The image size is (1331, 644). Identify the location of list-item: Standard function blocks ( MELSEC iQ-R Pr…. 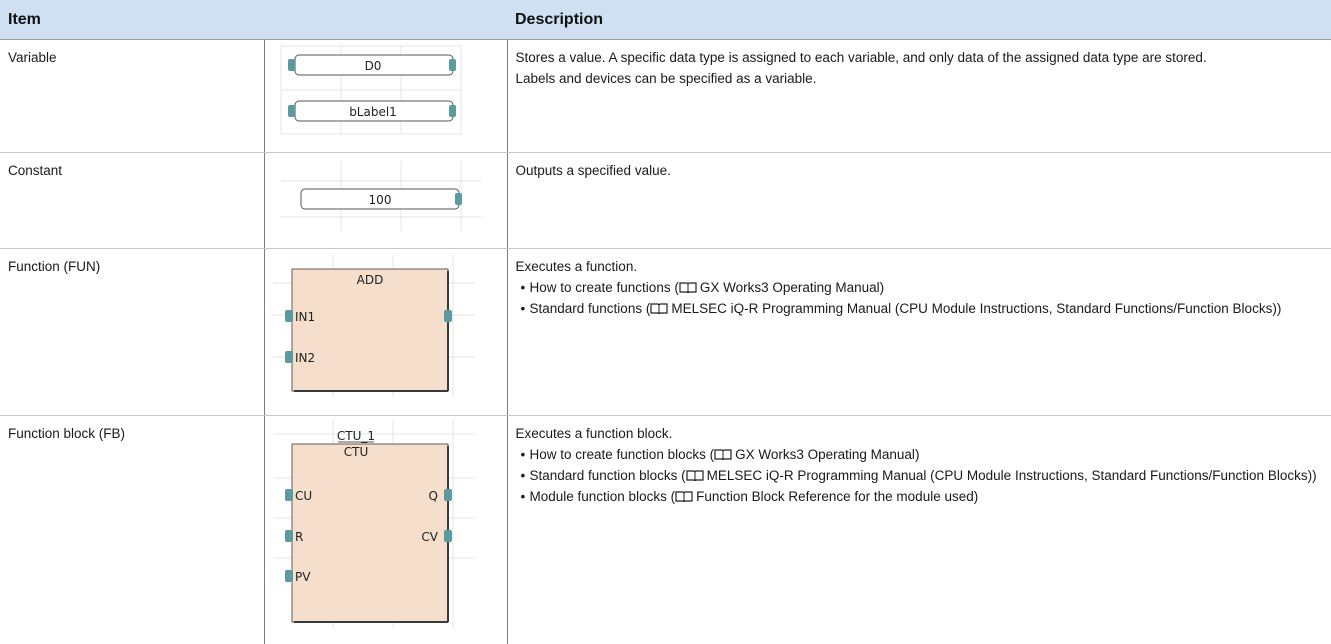
(921, 475).